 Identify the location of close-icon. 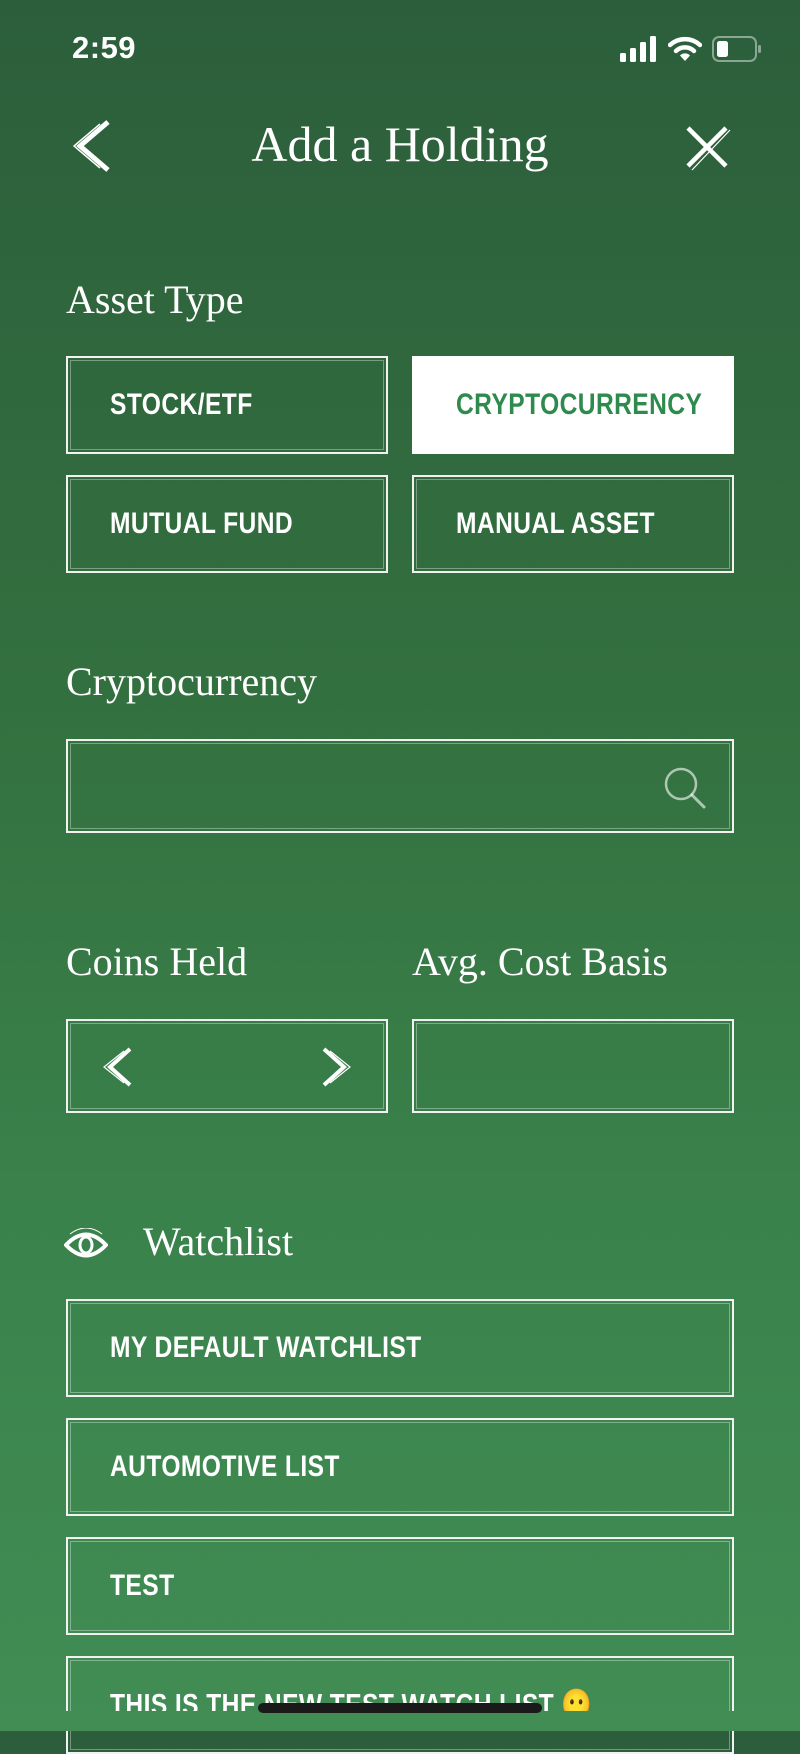
(708, 148).